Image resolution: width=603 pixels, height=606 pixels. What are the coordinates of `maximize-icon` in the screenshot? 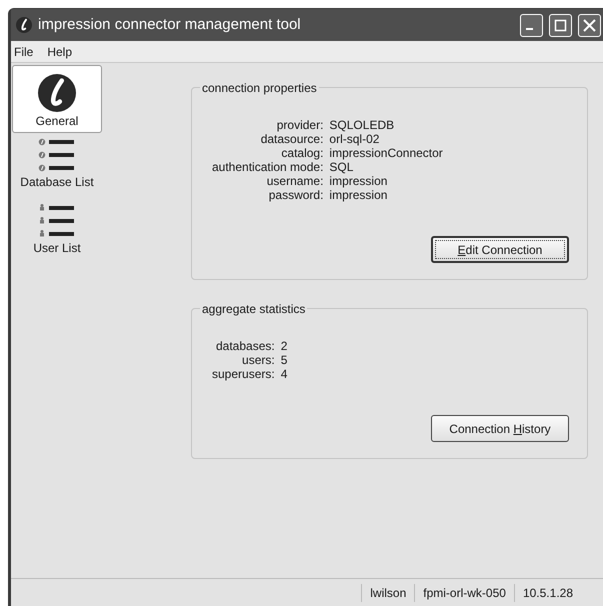 It's located at (560, 25).